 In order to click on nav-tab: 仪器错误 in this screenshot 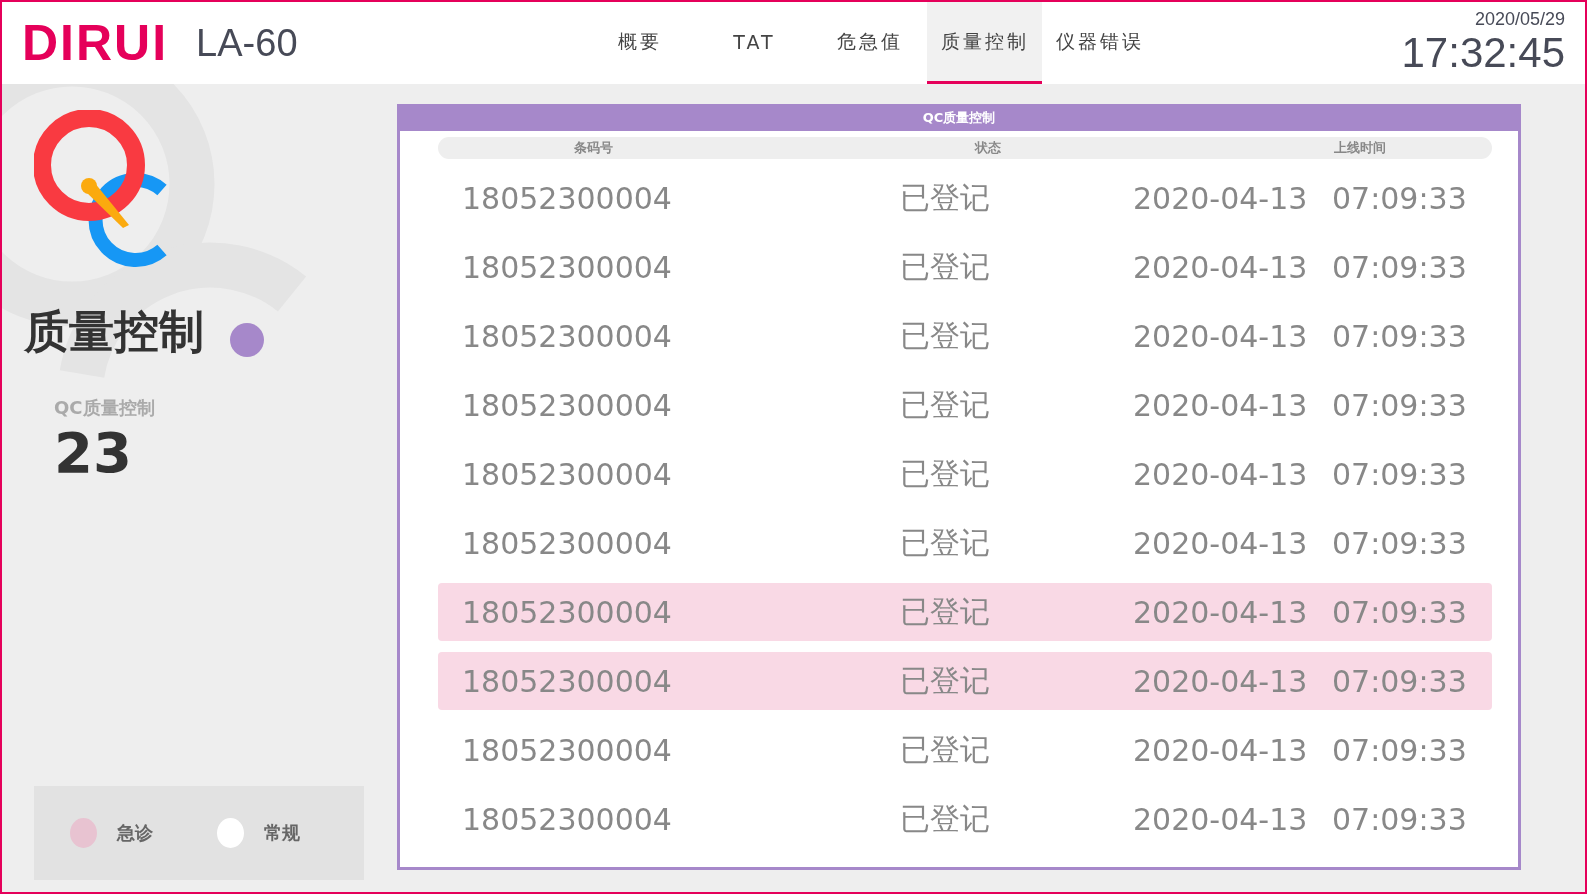, I will do `click(1099, 43)`.